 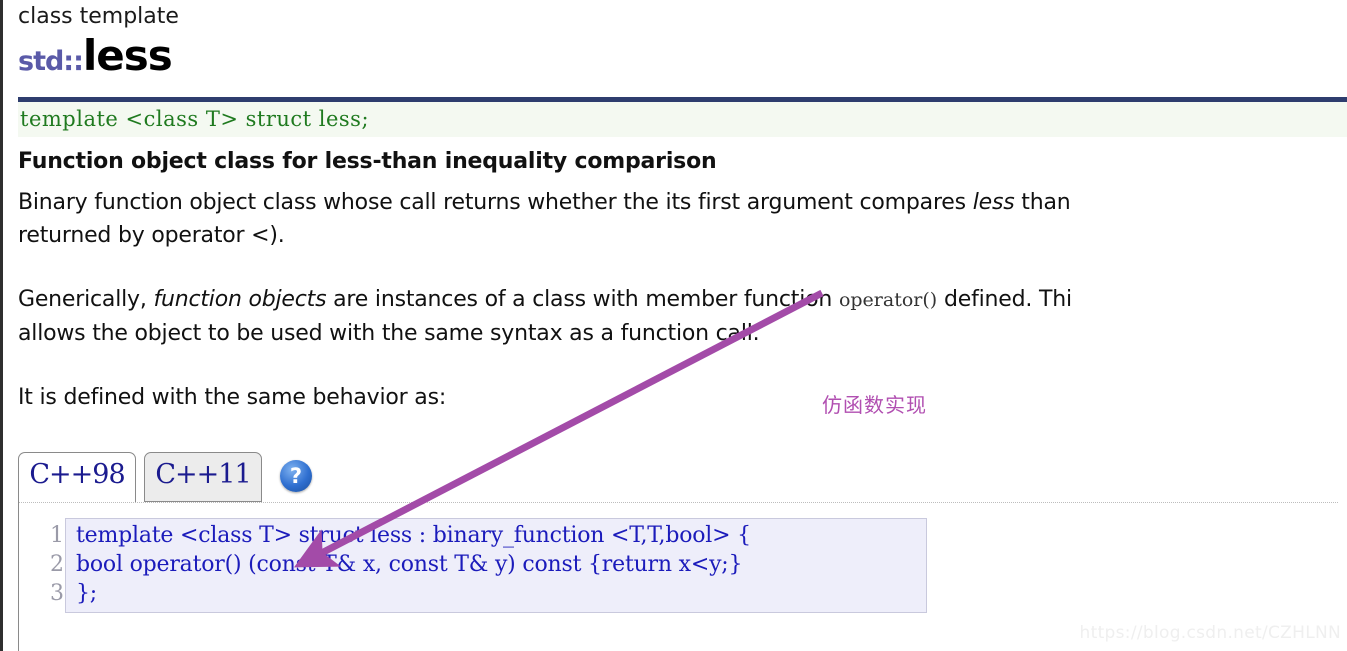 What do you see at coordinates (1042, 202) in the screenshot?
I see `intro-text-b: than` at bounding box center [1042, 202].